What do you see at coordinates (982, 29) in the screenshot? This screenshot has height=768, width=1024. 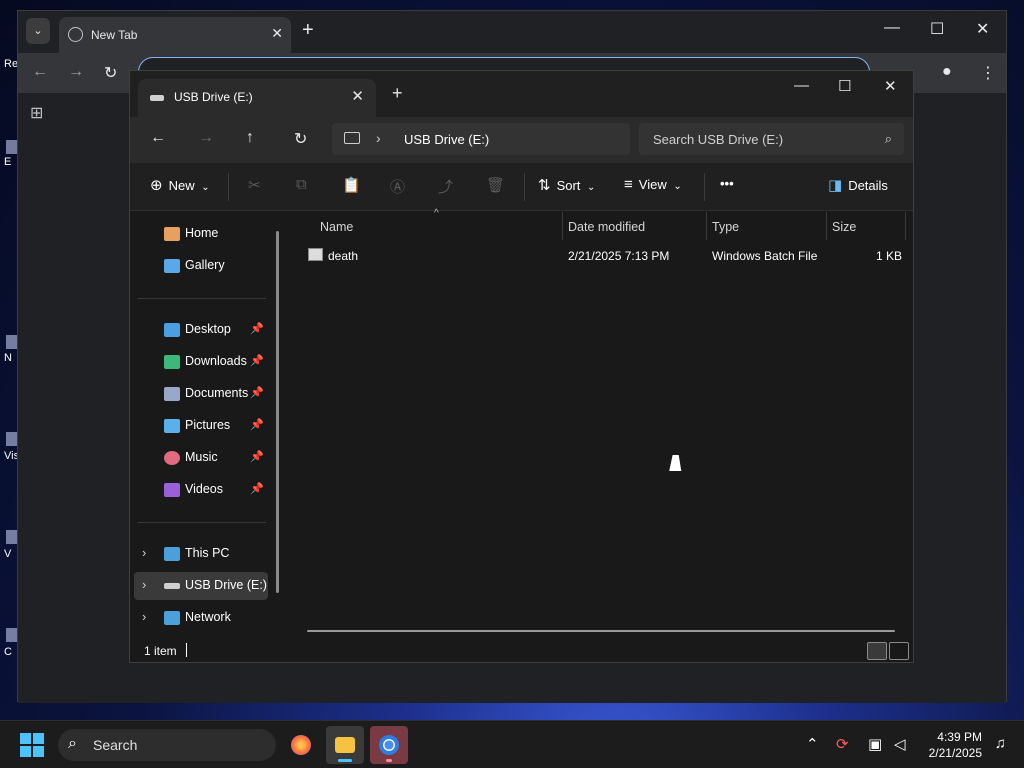 I see `chrome-close-button: ✕` at bounding box center [982, 29].